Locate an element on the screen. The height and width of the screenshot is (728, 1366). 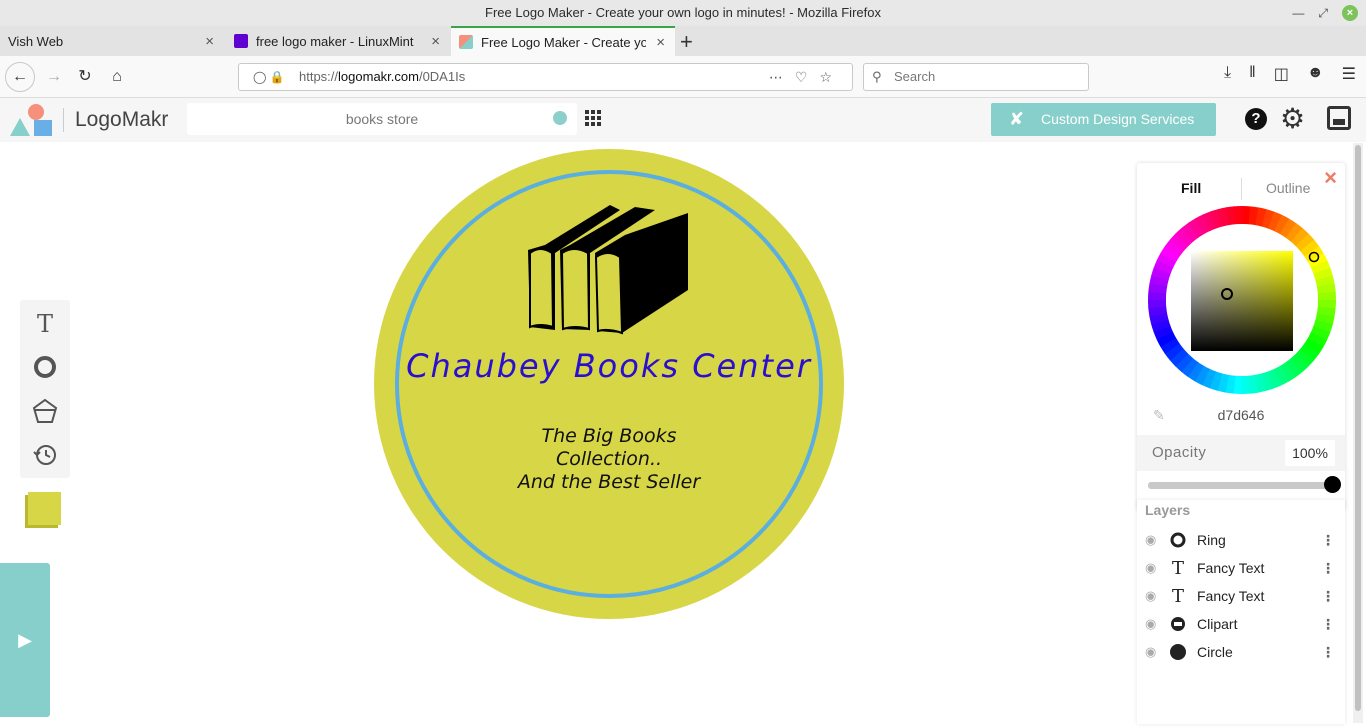
tab-logomakr: Free Logo Maker - Create your own logo × is located at coordinates (563, 41).